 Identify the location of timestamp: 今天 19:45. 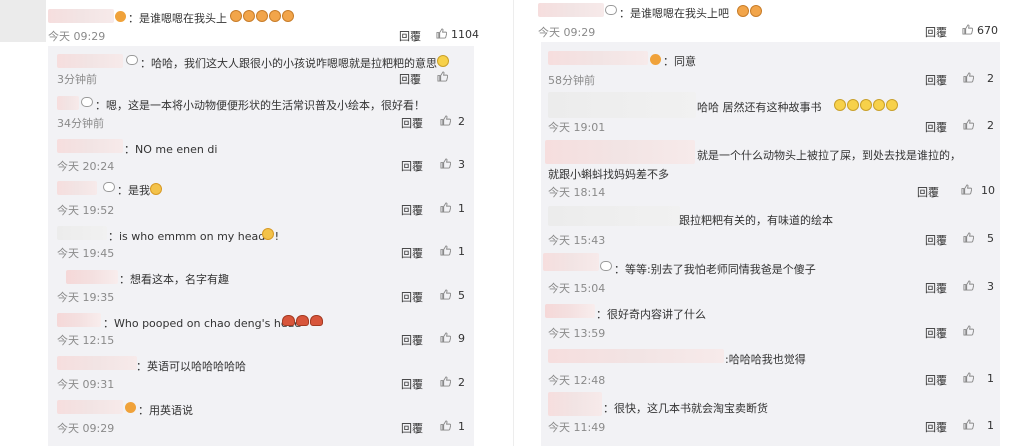
(86, 253).